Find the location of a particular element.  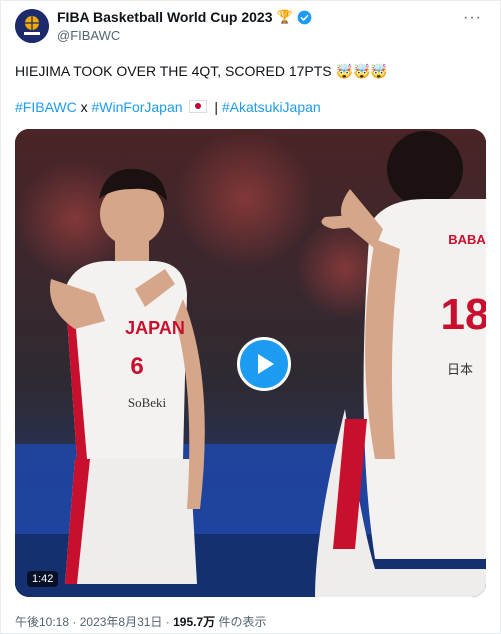

tweet-meta: 午後10:18 · 2023年8月31日 · 195.7万 件の表示 is located at coordinates (141, 621).